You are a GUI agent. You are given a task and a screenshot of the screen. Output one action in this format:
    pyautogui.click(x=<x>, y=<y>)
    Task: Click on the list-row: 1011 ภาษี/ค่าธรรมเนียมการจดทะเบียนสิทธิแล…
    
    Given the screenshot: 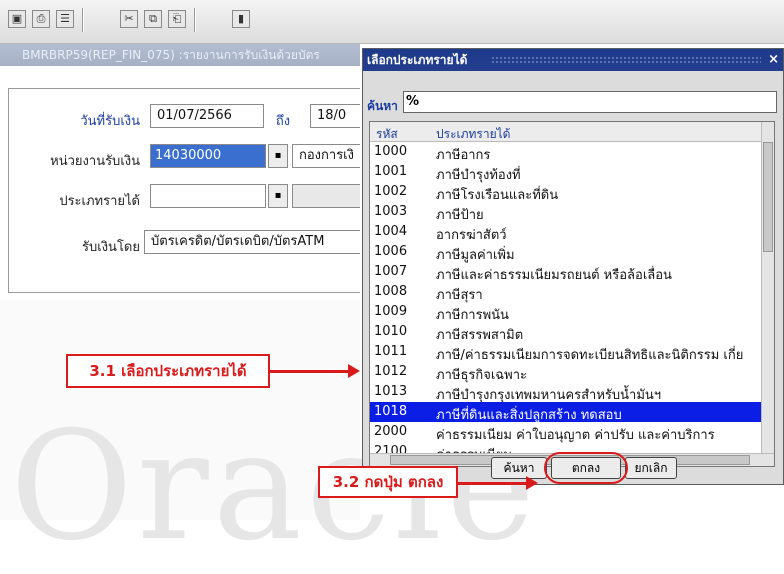 What is the action you would take?
    pyautogui.click(x=566, y=352)
    